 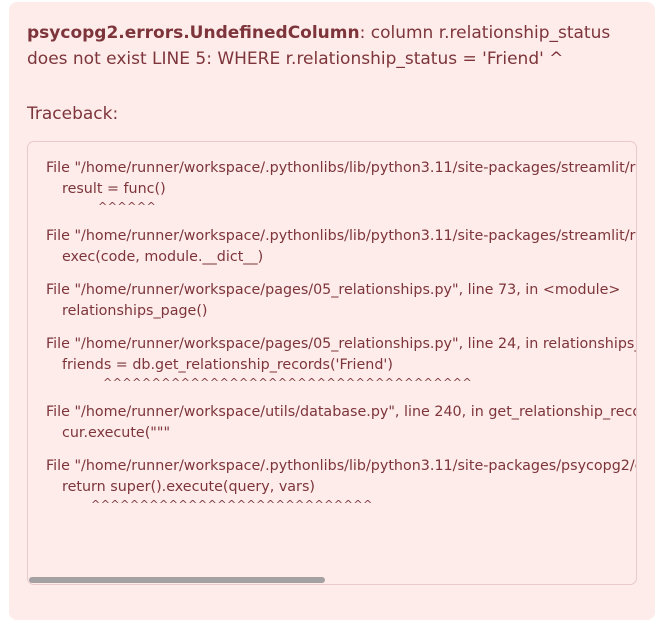 I want to click on frame-caret: ^^^^^^^^^^^^^^^^^^^^^^^^^^^^^, so click(x=232, y=504).